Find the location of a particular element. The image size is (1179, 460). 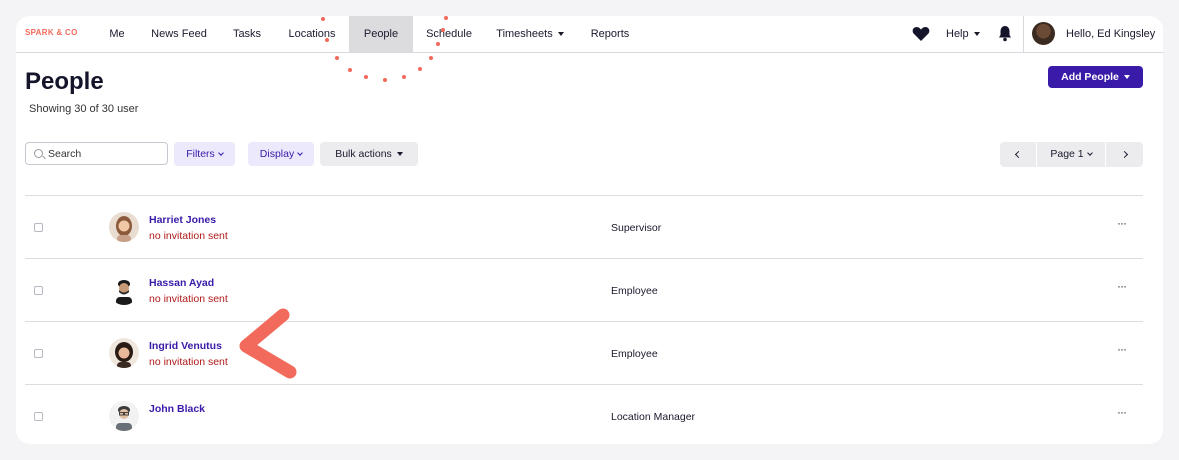

add-people-label: Add People is located at coordinates (1090, 77).